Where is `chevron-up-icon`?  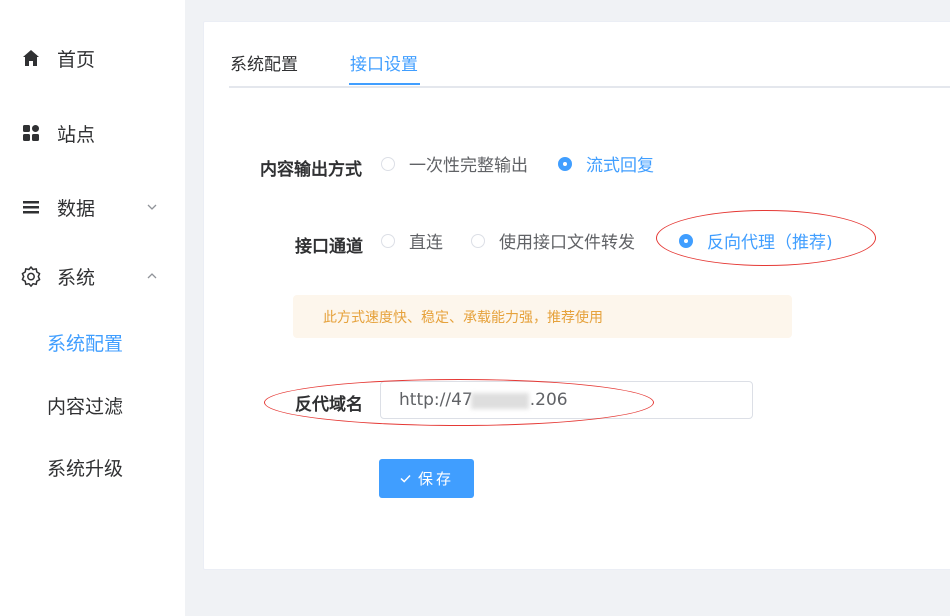 chevron-up-icon is located at coordinates (152, 276).